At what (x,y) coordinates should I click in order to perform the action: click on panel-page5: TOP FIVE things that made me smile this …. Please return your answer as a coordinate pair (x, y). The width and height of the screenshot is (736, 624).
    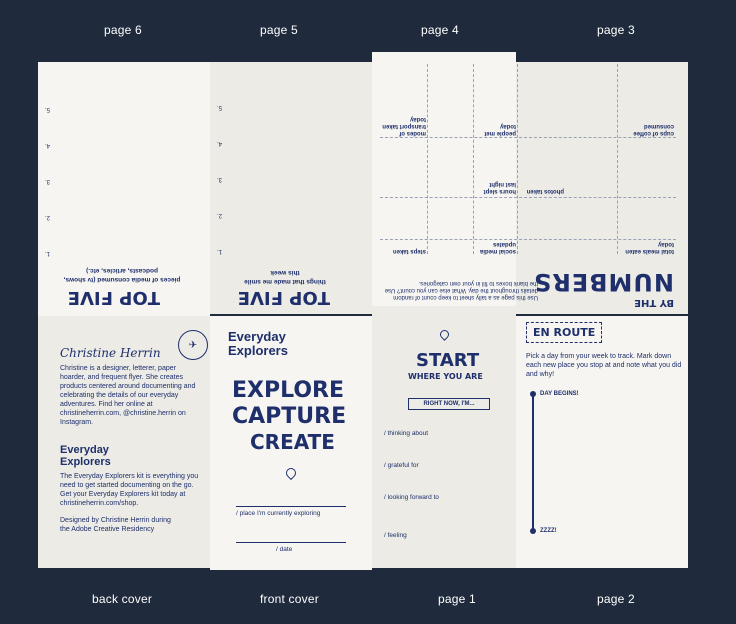
    Looking at the image, I should click on (291, 188).